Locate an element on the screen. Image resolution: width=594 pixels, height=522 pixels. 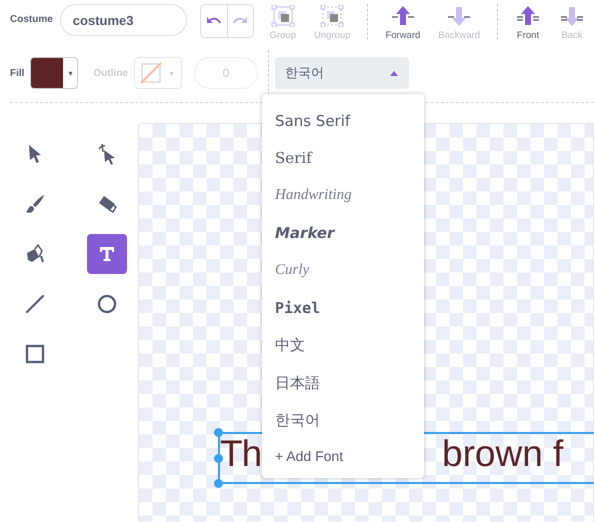
font-menu-item: 한국어 is located at coordinates (349, 421).